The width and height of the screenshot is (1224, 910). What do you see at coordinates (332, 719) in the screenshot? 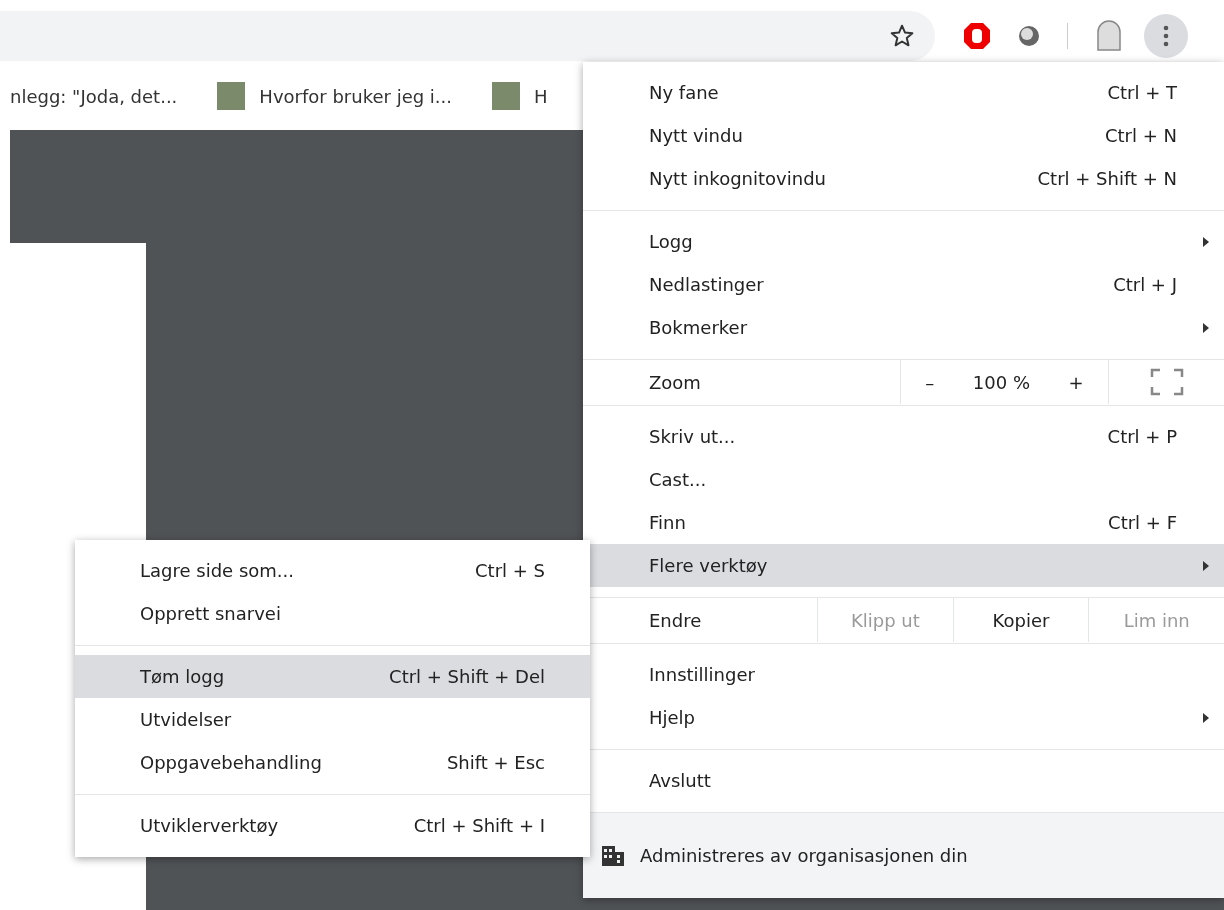
I see `menu-item: Utvidelser` at bounding box center [332, 719].